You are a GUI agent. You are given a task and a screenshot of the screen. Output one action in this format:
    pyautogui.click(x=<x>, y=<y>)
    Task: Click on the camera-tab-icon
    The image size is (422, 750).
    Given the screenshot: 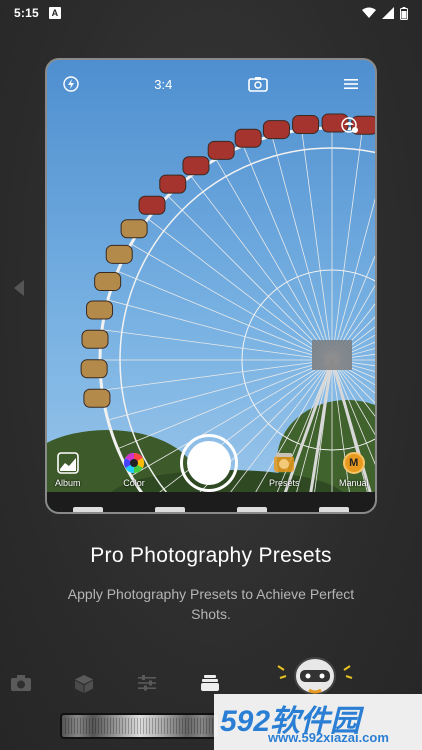 What is the action you would take?
    pyautogui.click(x=21, y=683)
    